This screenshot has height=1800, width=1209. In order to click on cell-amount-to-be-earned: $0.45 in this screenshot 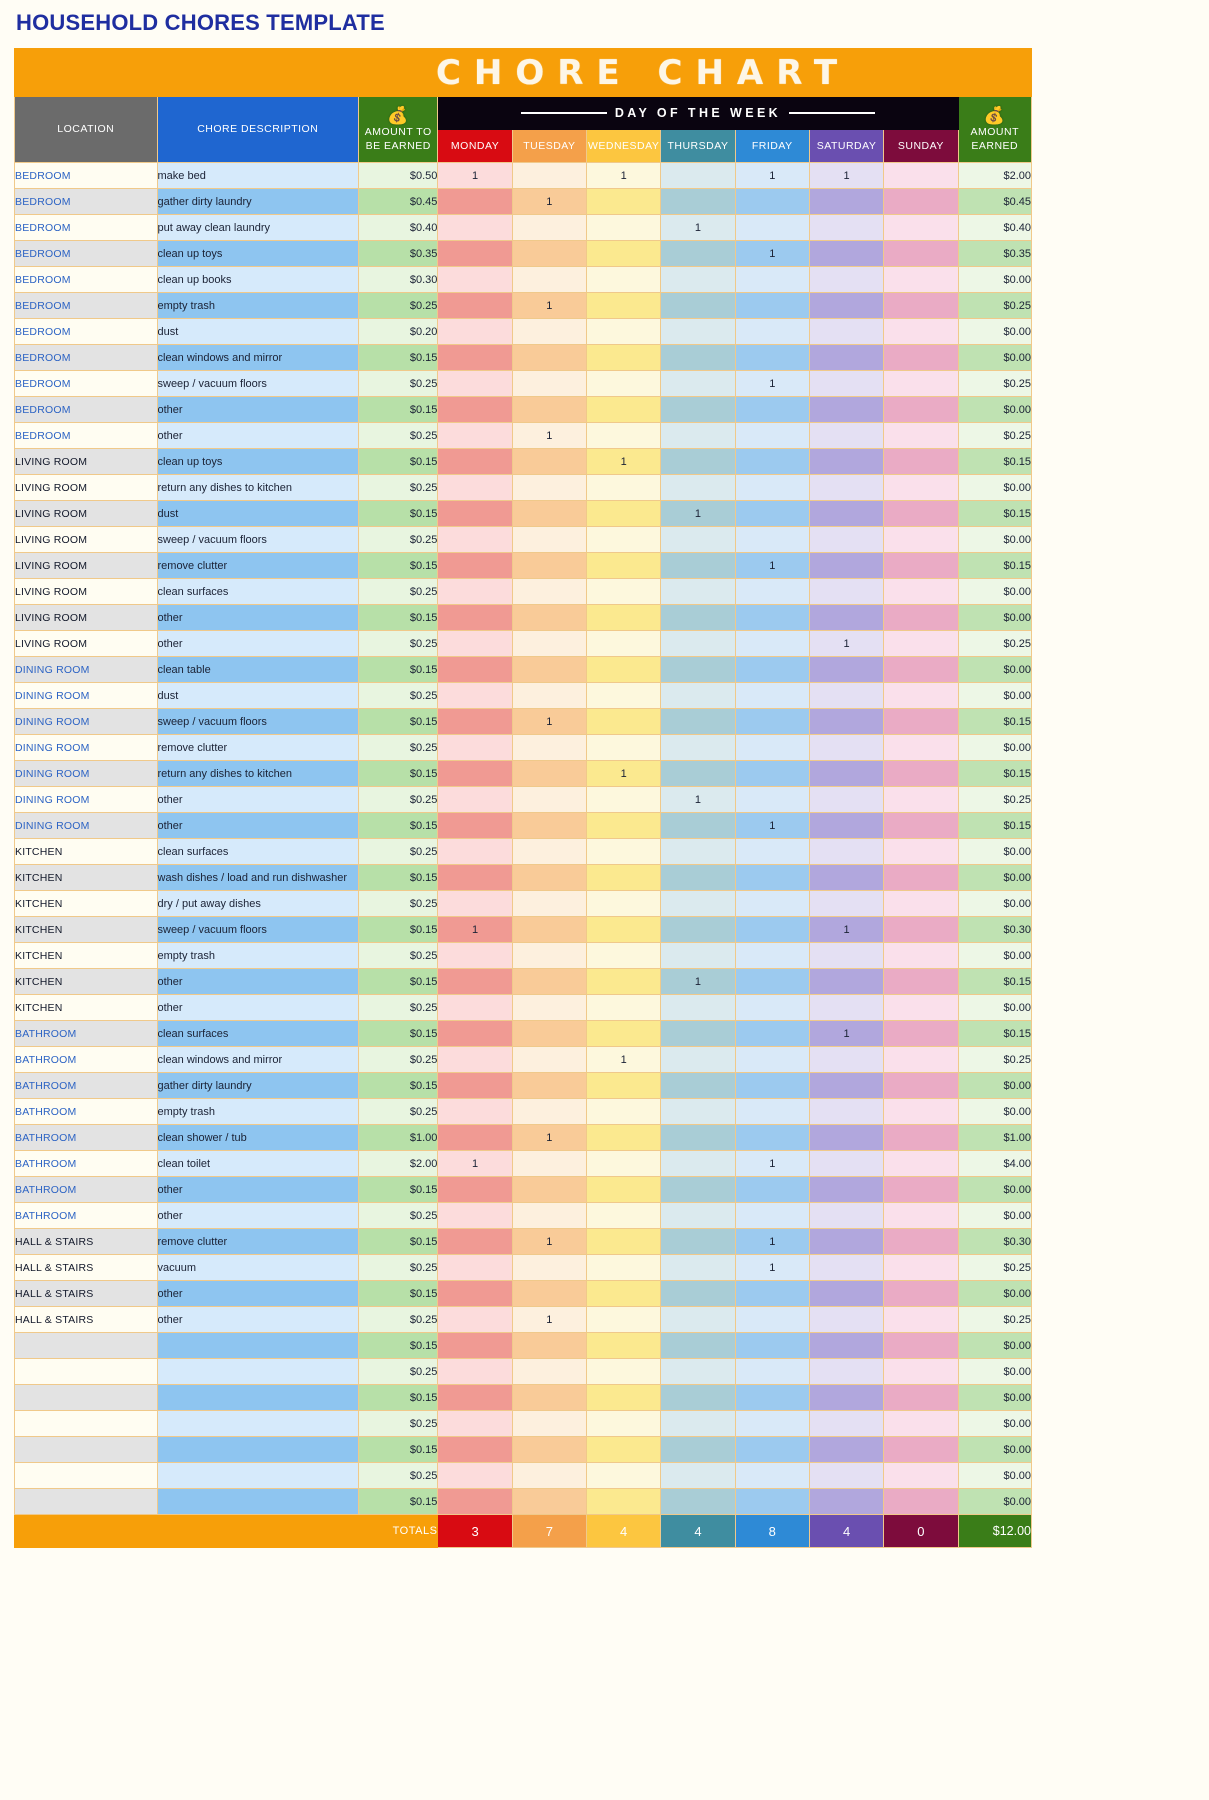, I will do `click(398, 201)`.